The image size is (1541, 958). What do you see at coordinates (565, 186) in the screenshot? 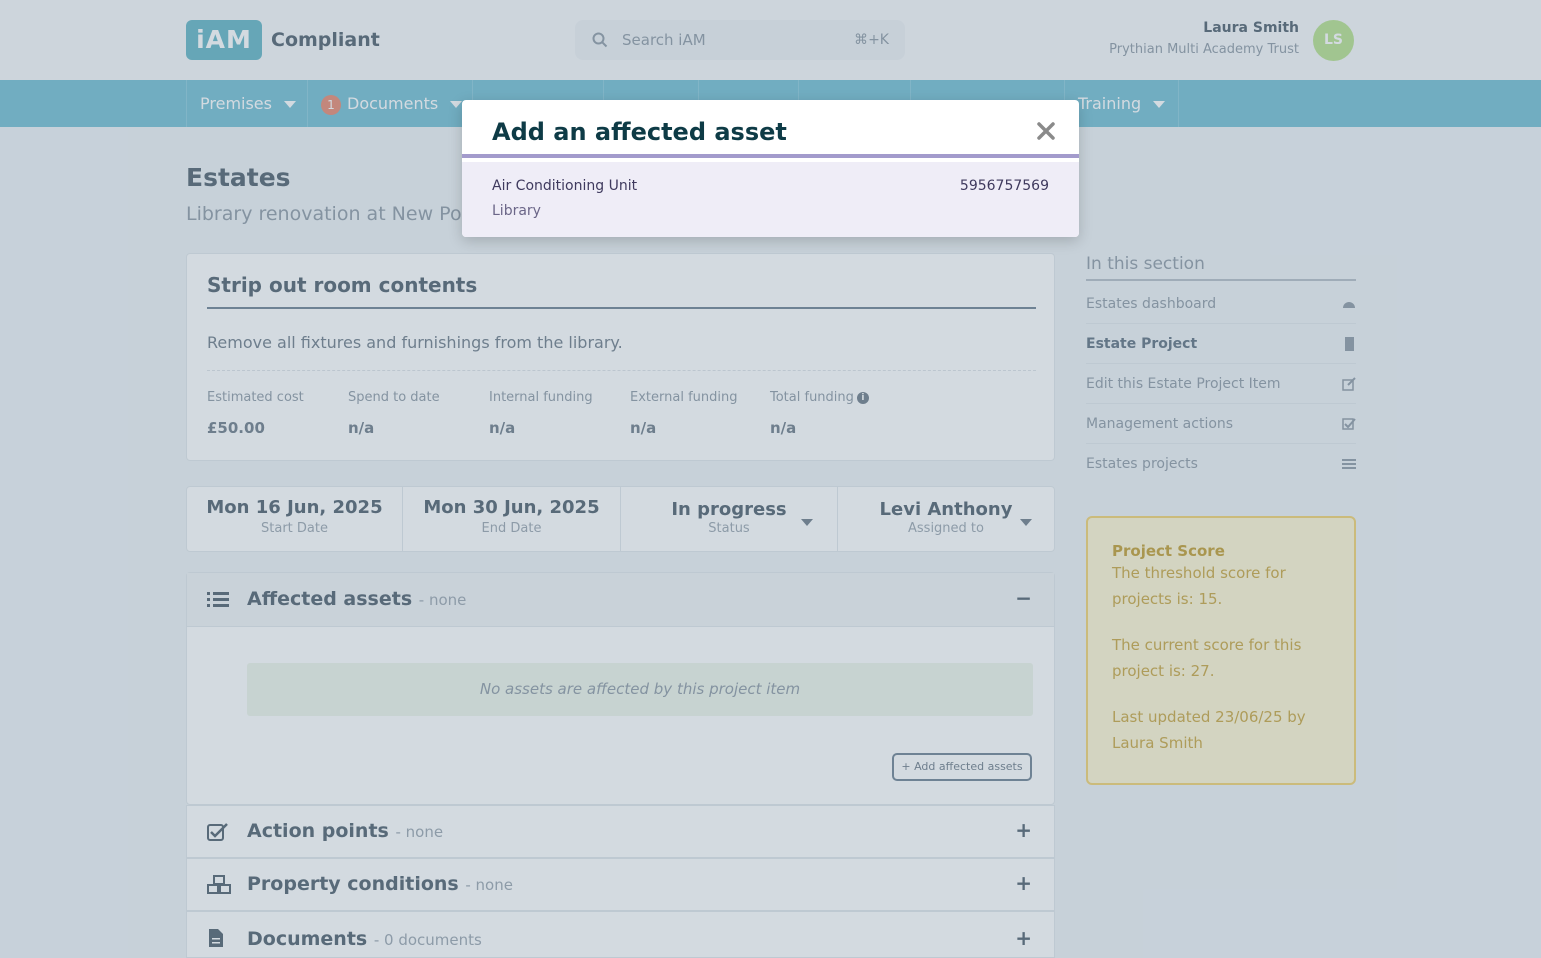
I see `asset-name: Air Conditioning Unit` at bounding box center [565, 186].